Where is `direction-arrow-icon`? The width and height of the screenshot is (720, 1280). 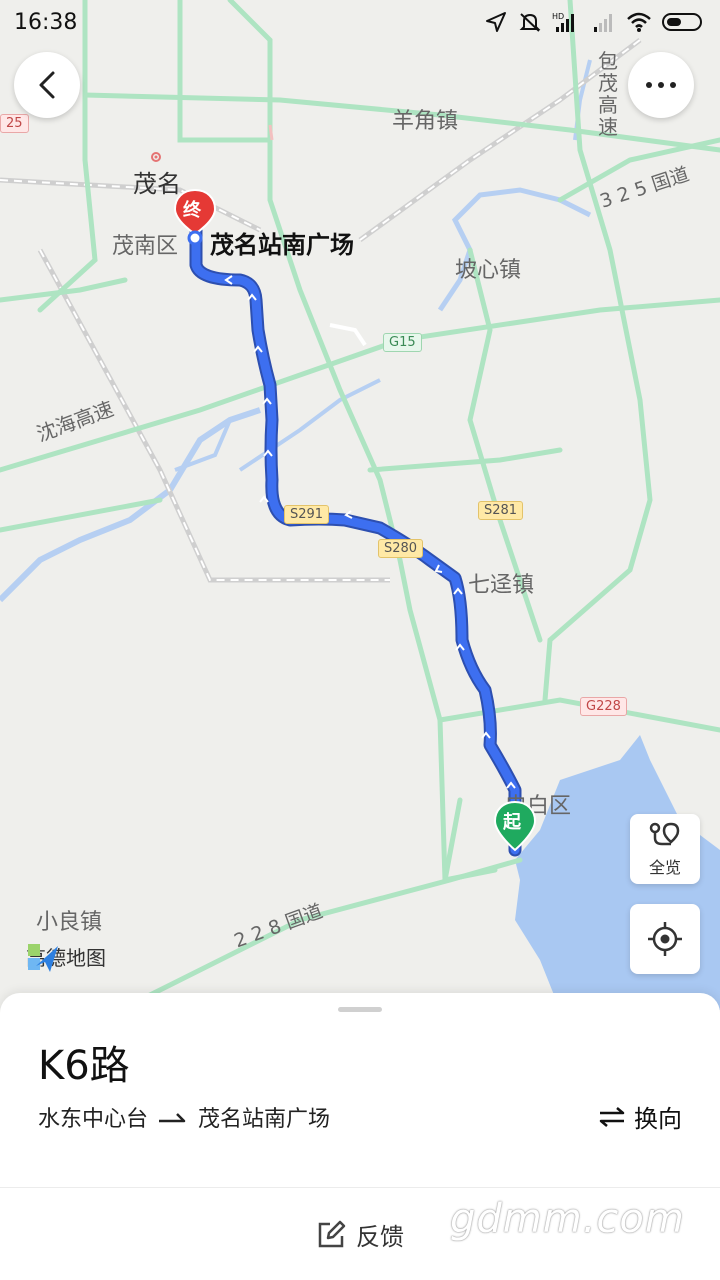 direction-arrow-icon is located at coordinates (172, 1118).